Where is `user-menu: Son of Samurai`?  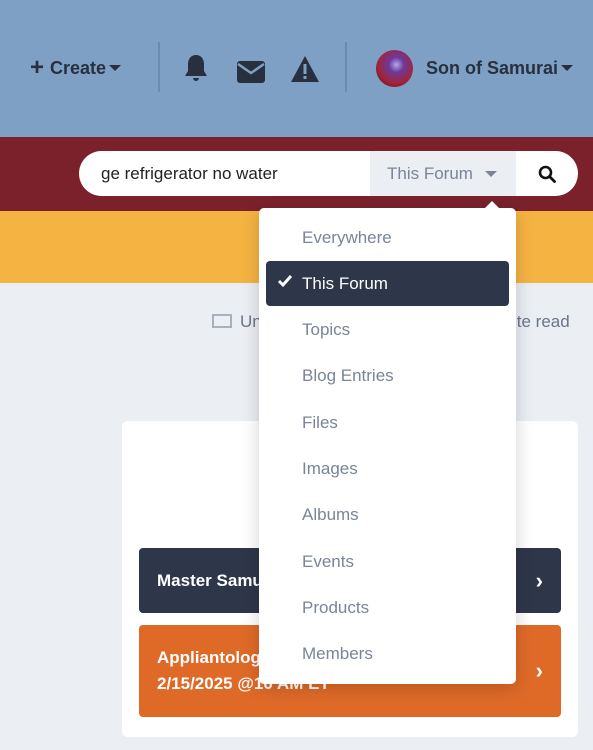 user-menu: Son of Samurai is located at coordinates (475, 68).